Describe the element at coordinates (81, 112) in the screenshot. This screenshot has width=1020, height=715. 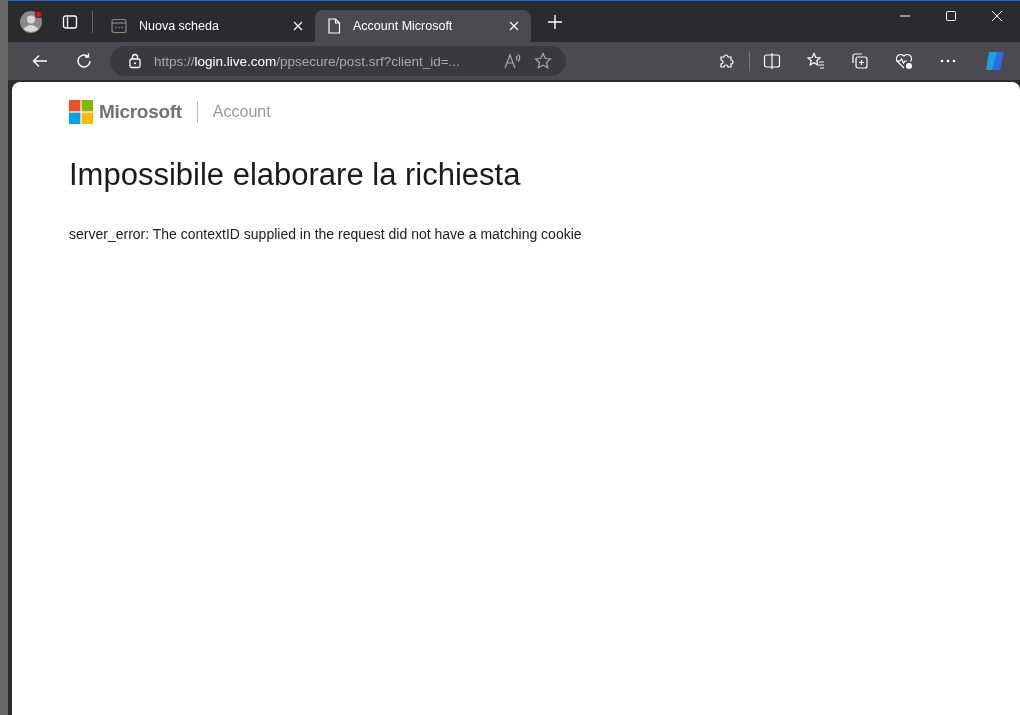
I see `microsoft-logo-icon` at that location.